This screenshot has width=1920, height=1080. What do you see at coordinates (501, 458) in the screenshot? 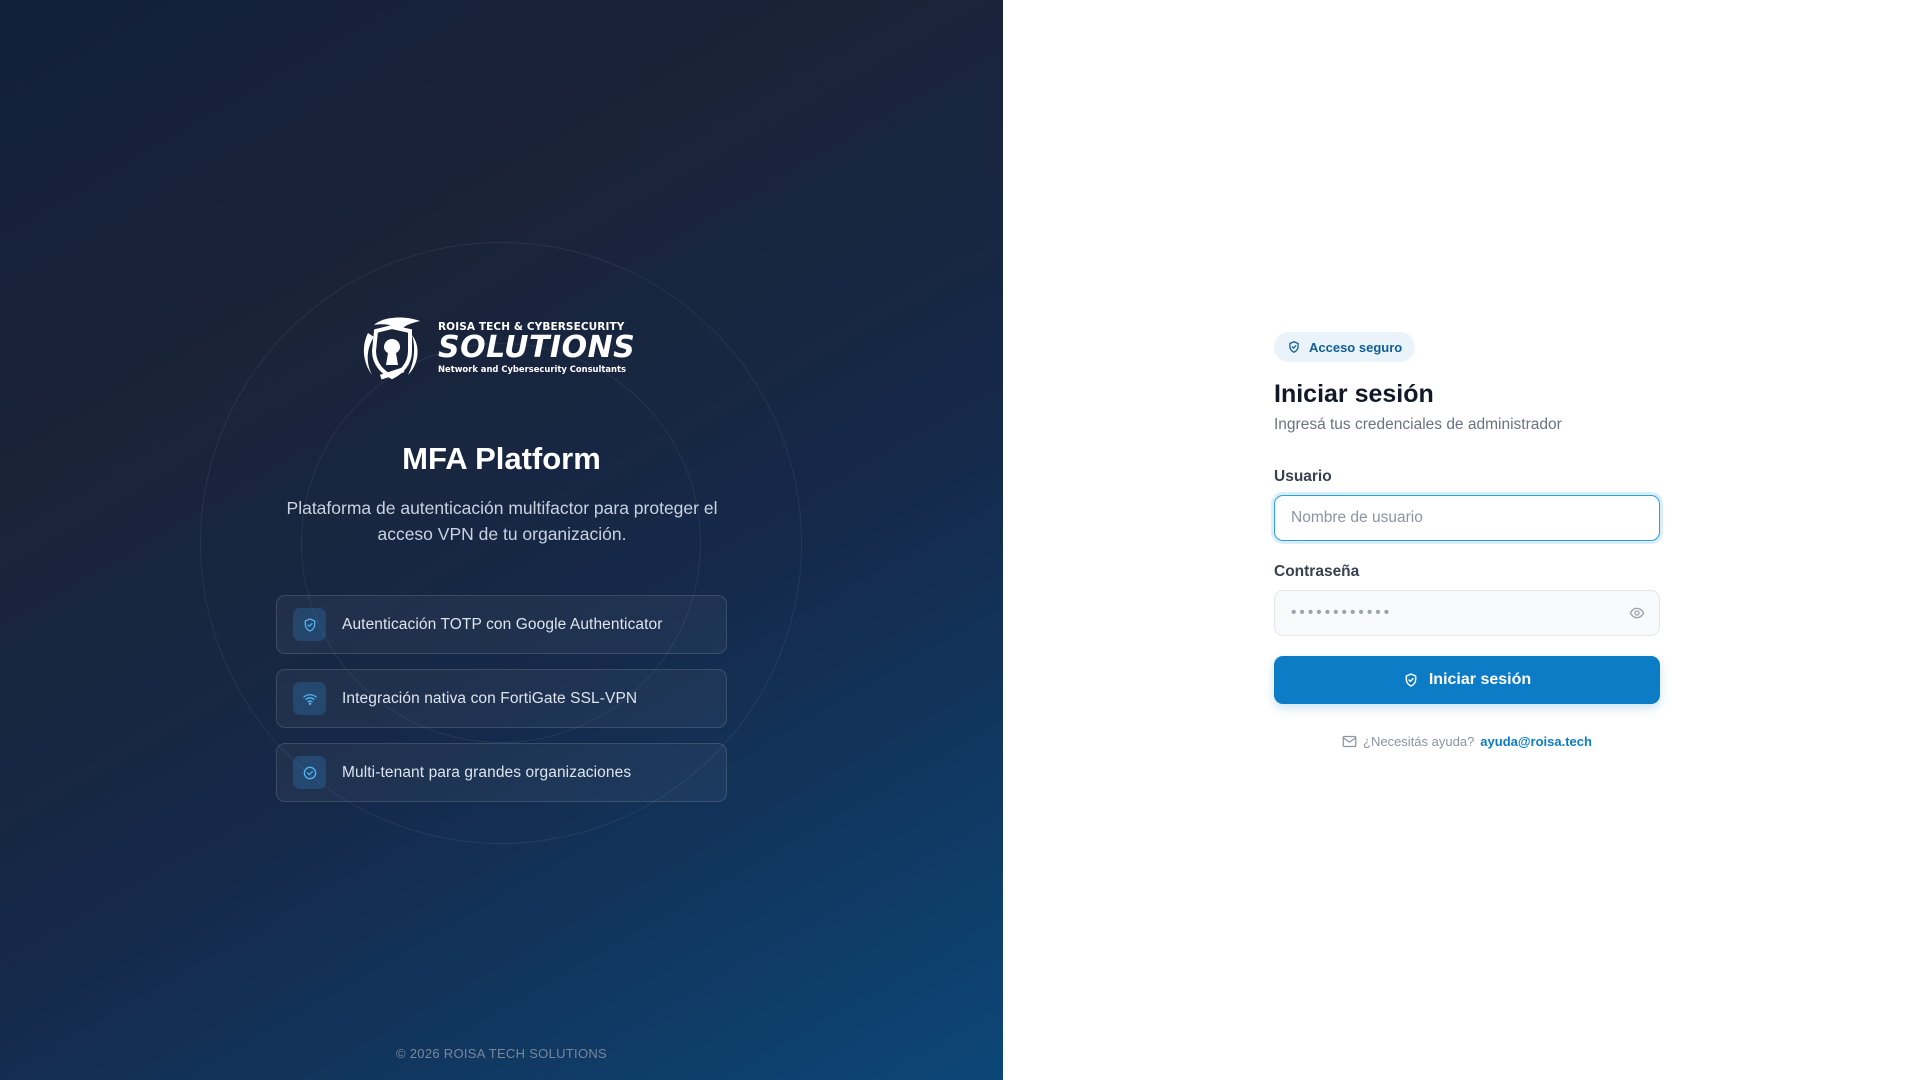
I see `platform-title: MFA Platform` at bounding box center [501, 458].